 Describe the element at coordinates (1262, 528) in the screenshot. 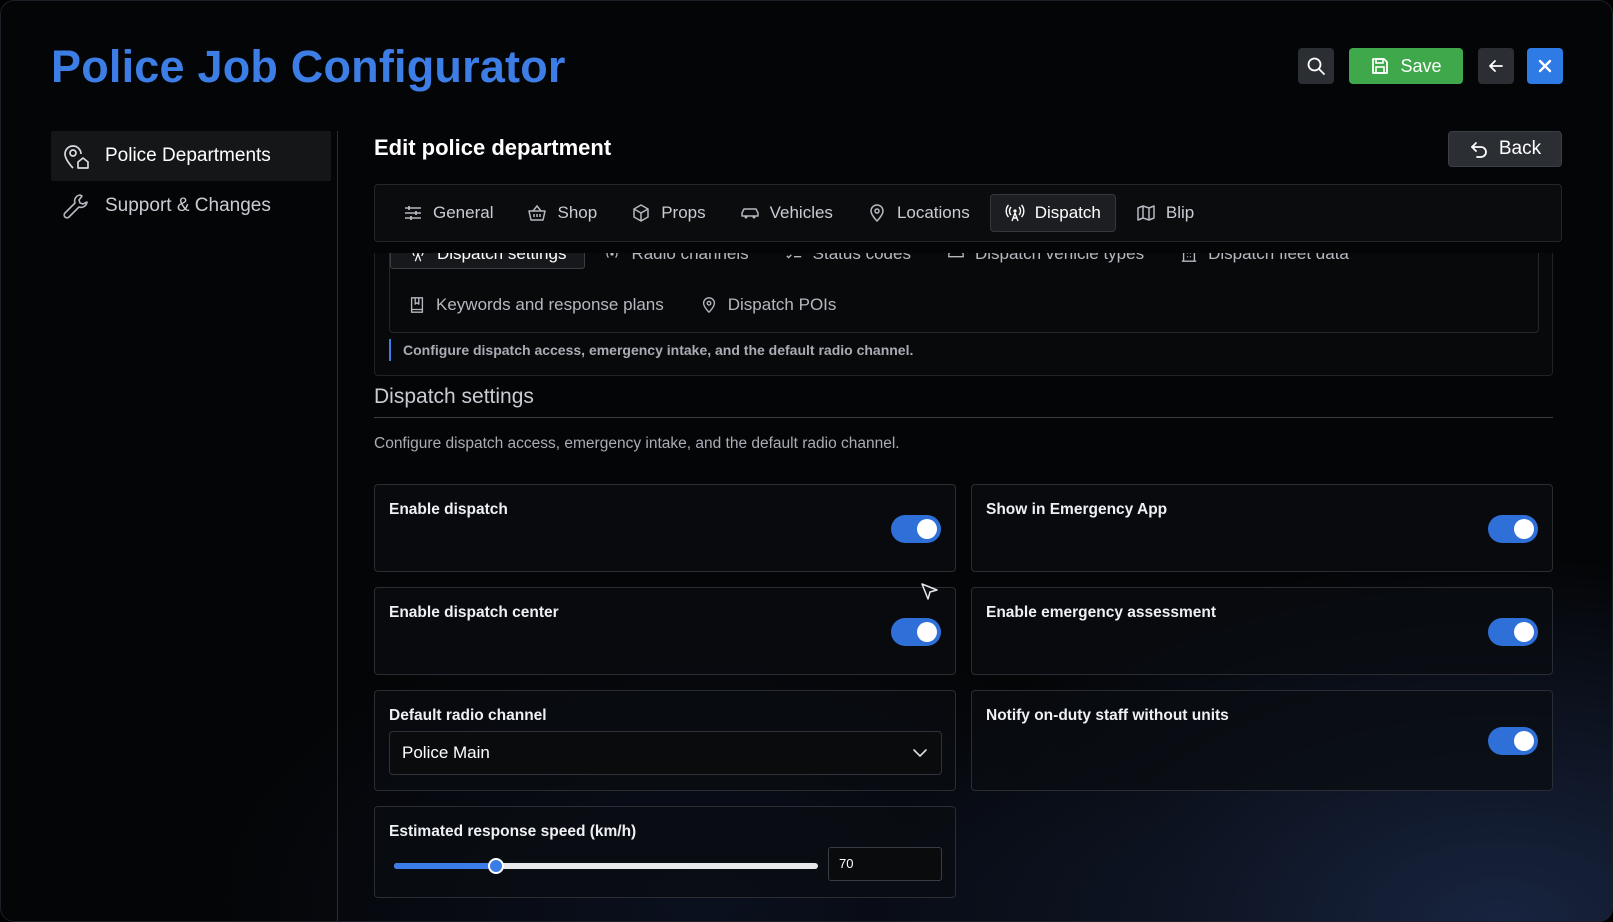

I see `show-in-emergency-app-card: Show in Emergency App` at that location.